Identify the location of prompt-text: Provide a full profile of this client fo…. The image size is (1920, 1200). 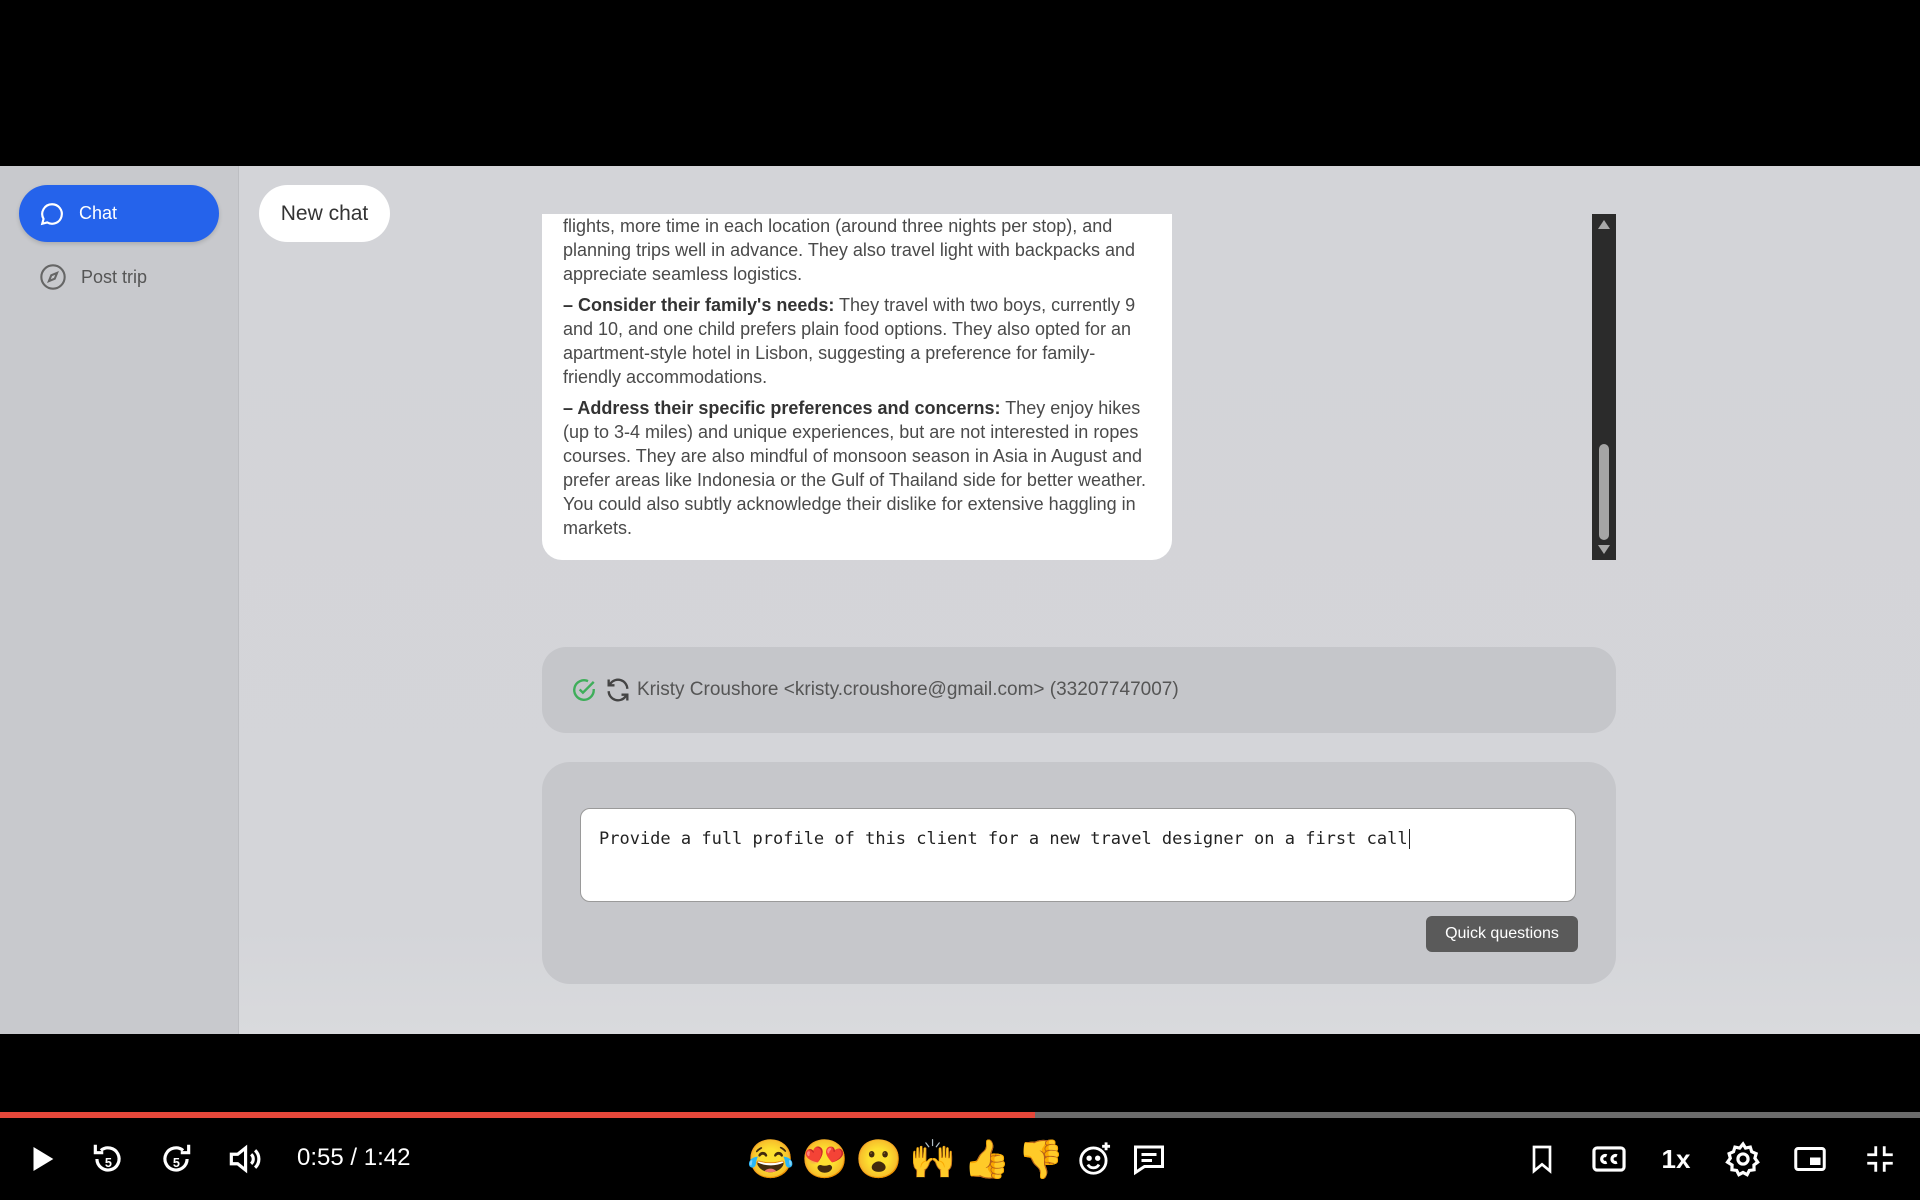
(1003, 839).